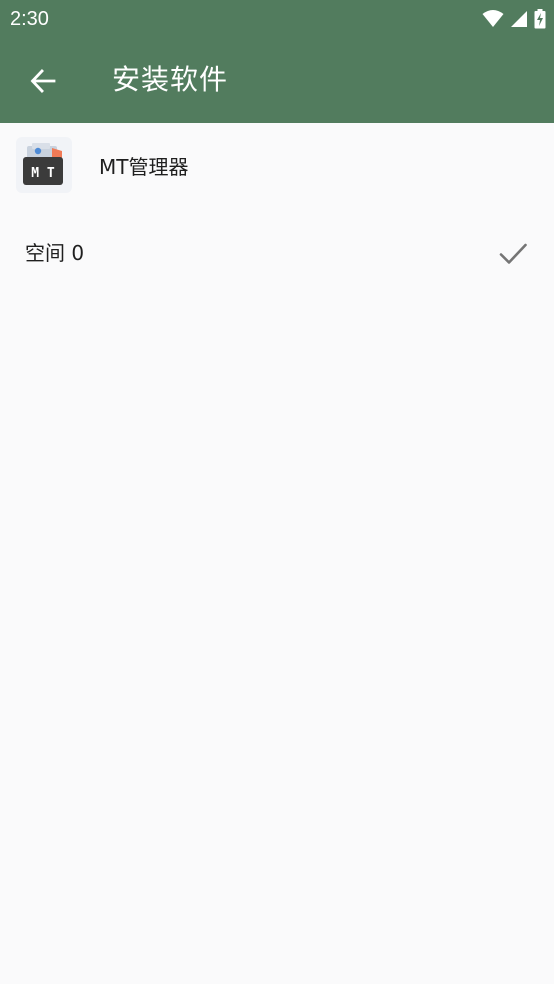 This screenshot has height=984, width=554. What do you see at coordinates (44, 165) in the screenshot?
I see `mt-manager-app-icon: M T` at bounding box center [44, 165].